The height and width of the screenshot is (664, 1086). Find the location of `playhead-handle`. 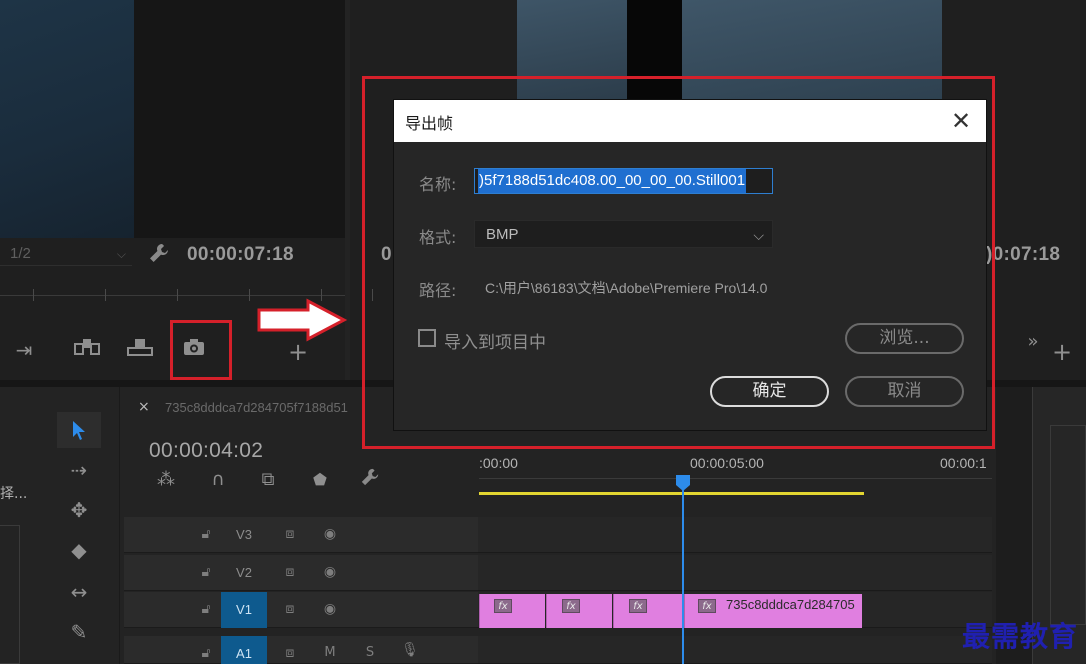

playhead-handle is located at coordinates (683, 485).